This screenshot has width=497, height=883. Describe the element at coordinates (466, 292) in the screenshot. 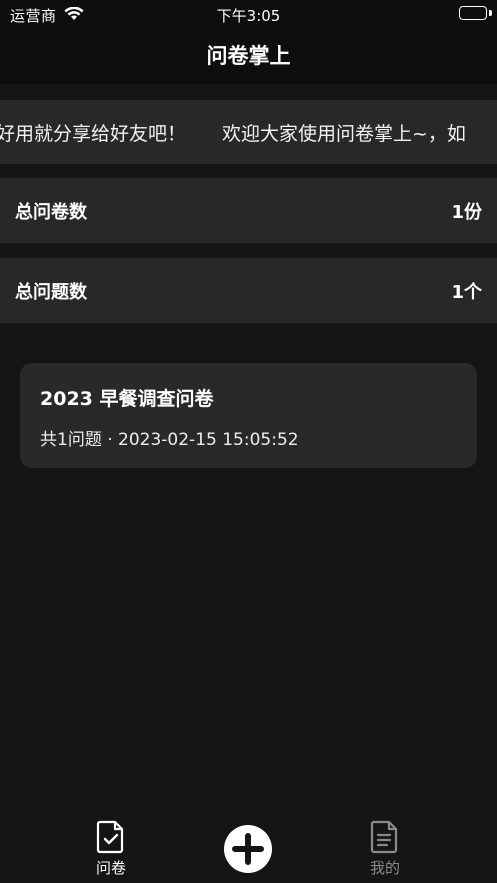

I see `stat-value: 1个` at that location.